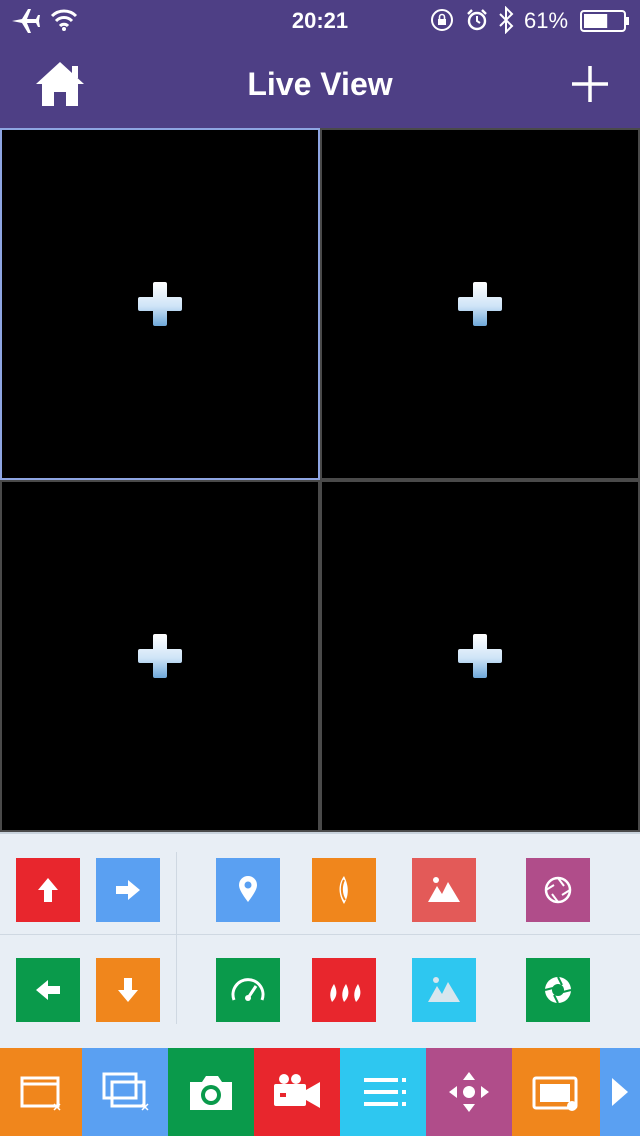  I want to click on bottom-toolbar, so click(320, 1092).